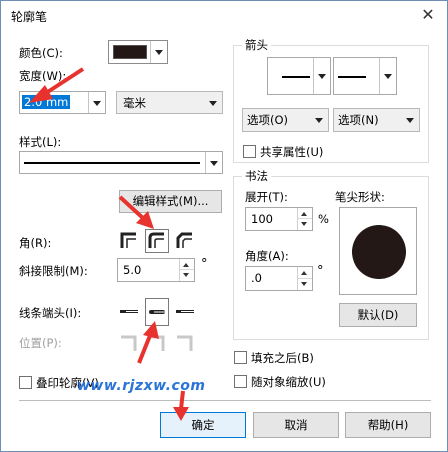  What do you see at coordinates (282, 358) in the screenshot?
I see `fill-behind-label: 填充之后(B)` at bounding box center [282, 358].